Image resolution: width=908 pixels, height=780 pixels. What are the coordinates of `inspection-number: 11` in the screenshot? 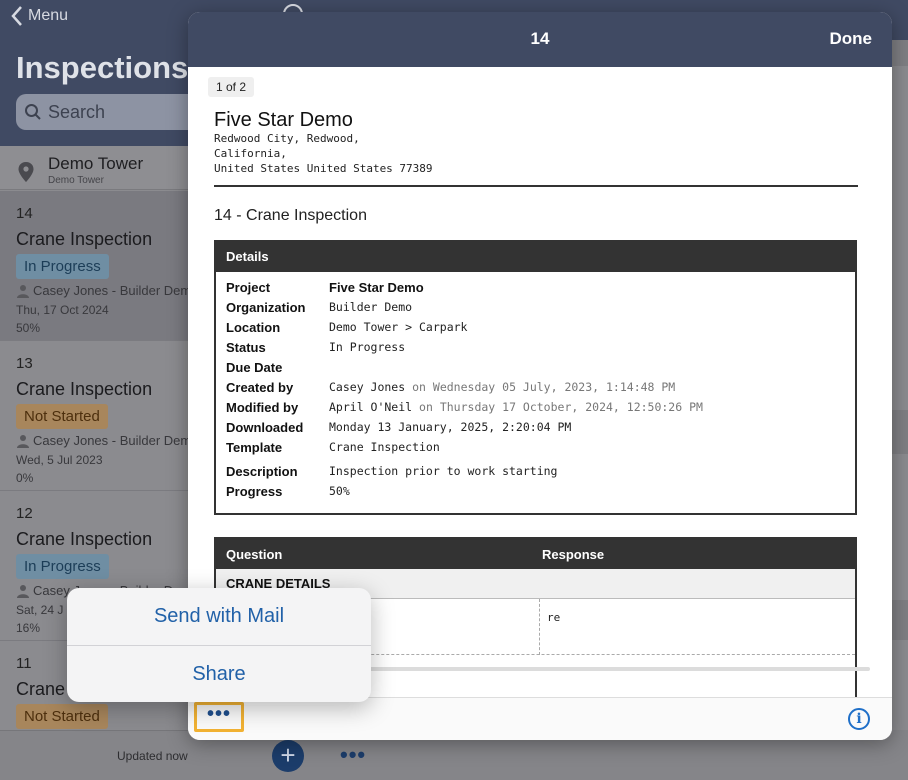 It's located at (24, 663).